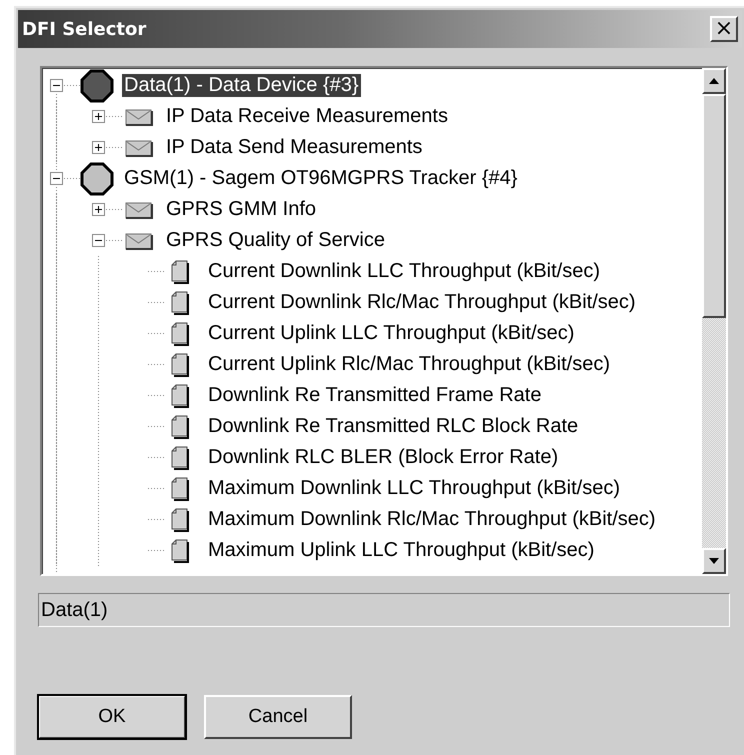  I want to click on tree-item: Downlink Re Transmitted Frame Rate, so click(375, 395).